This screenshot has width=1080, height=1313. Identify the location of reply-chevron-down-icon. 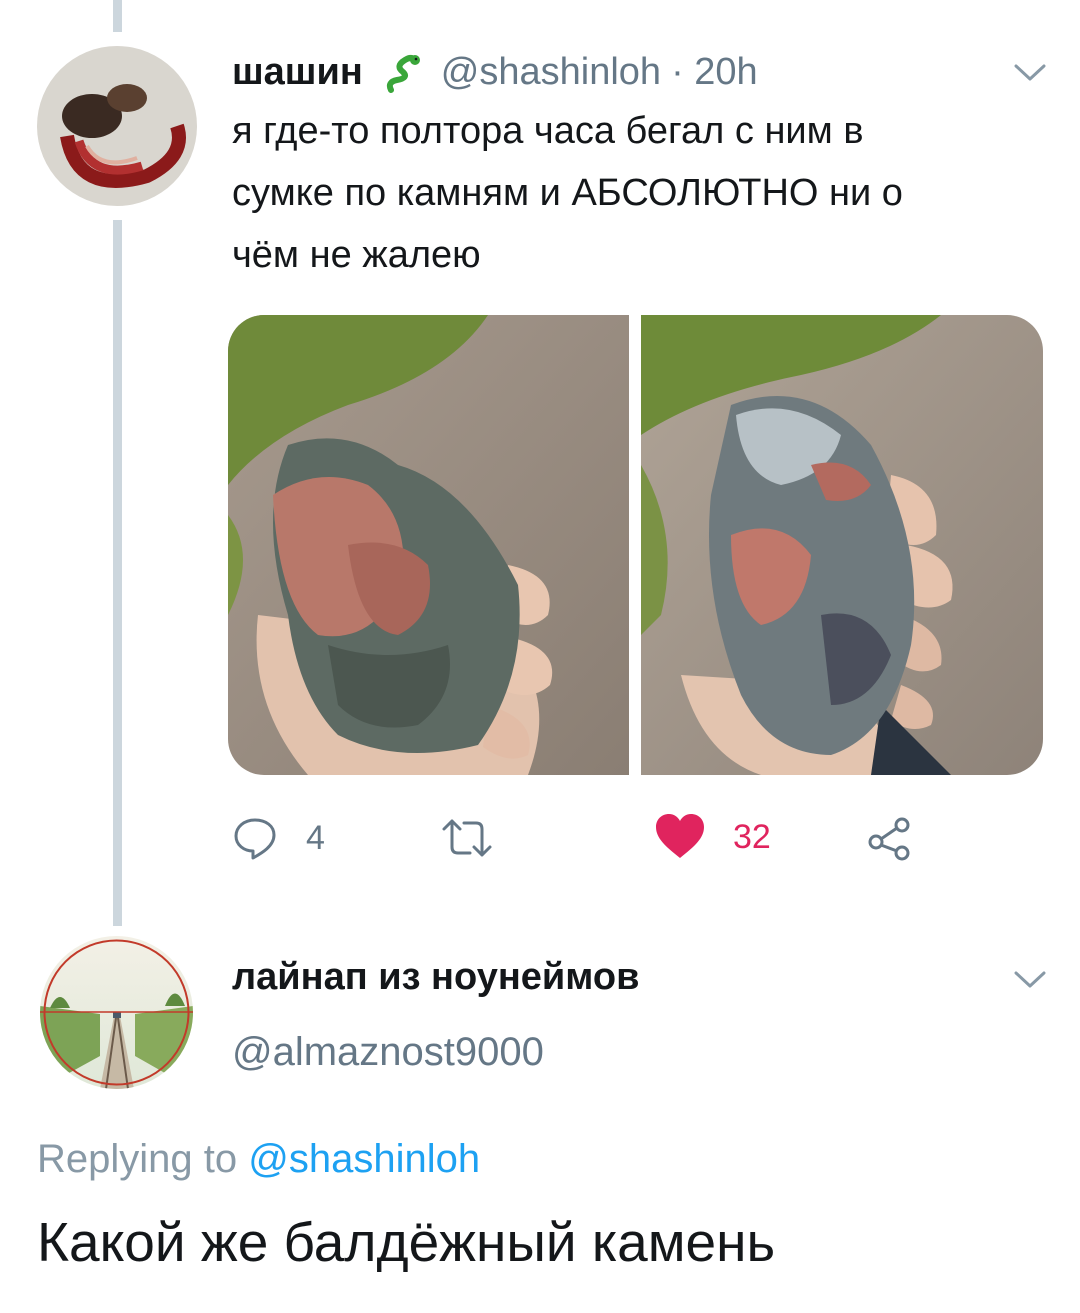
(1030, 980).